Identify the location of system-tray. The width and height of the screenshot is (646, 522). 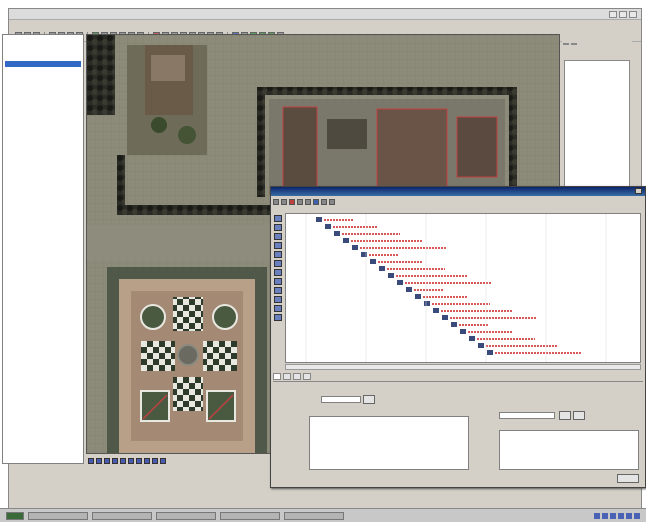
(620, 515).